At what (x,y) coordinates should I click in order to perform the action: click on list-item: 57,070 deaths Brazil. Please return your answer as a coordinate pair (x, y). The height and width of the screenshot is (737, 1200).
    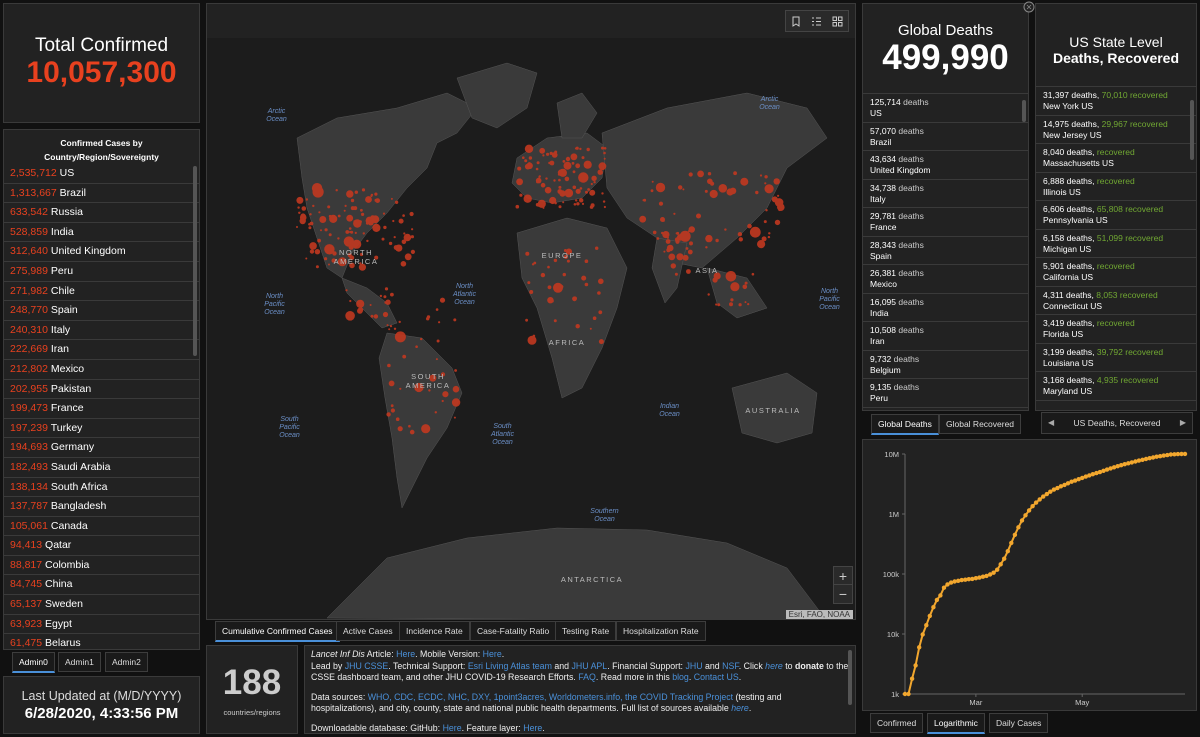
    Looking at the image, I should click on (945, 137).